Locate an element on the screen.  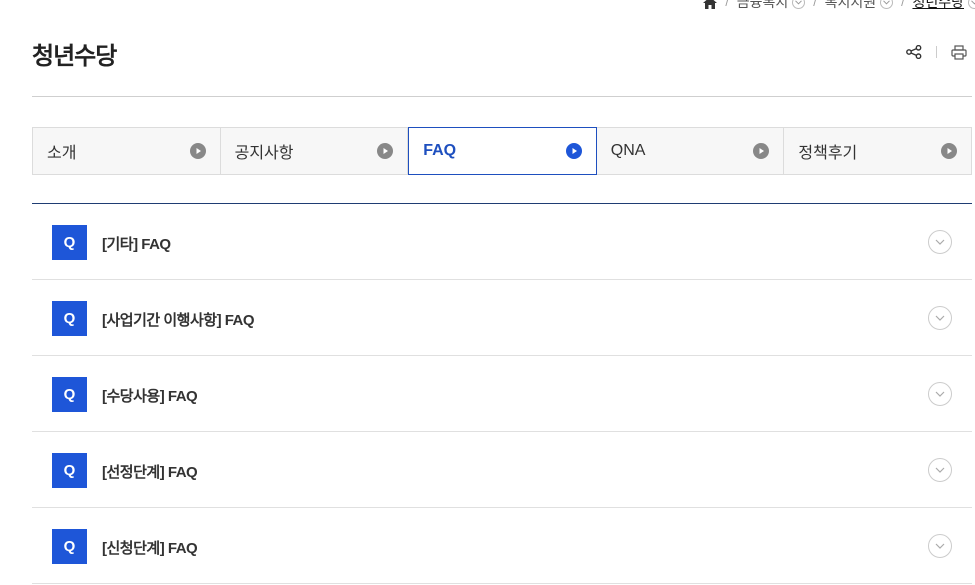
share-icon is located at coordinates (914, 52).